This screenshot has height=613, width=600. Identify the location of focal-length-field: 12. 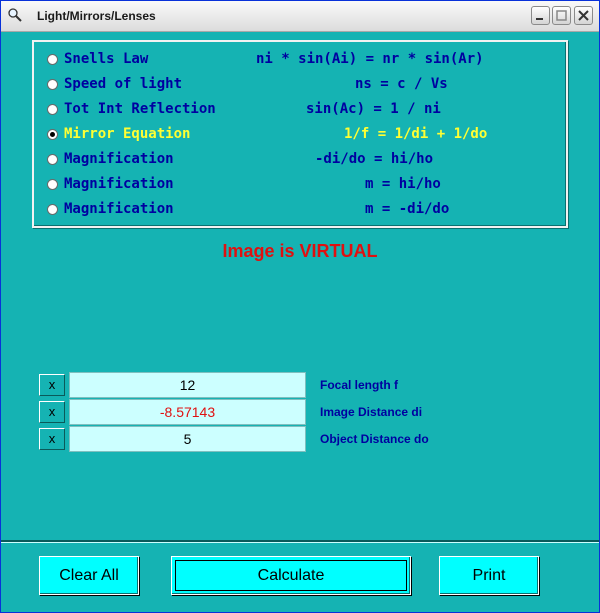
(187, 385).